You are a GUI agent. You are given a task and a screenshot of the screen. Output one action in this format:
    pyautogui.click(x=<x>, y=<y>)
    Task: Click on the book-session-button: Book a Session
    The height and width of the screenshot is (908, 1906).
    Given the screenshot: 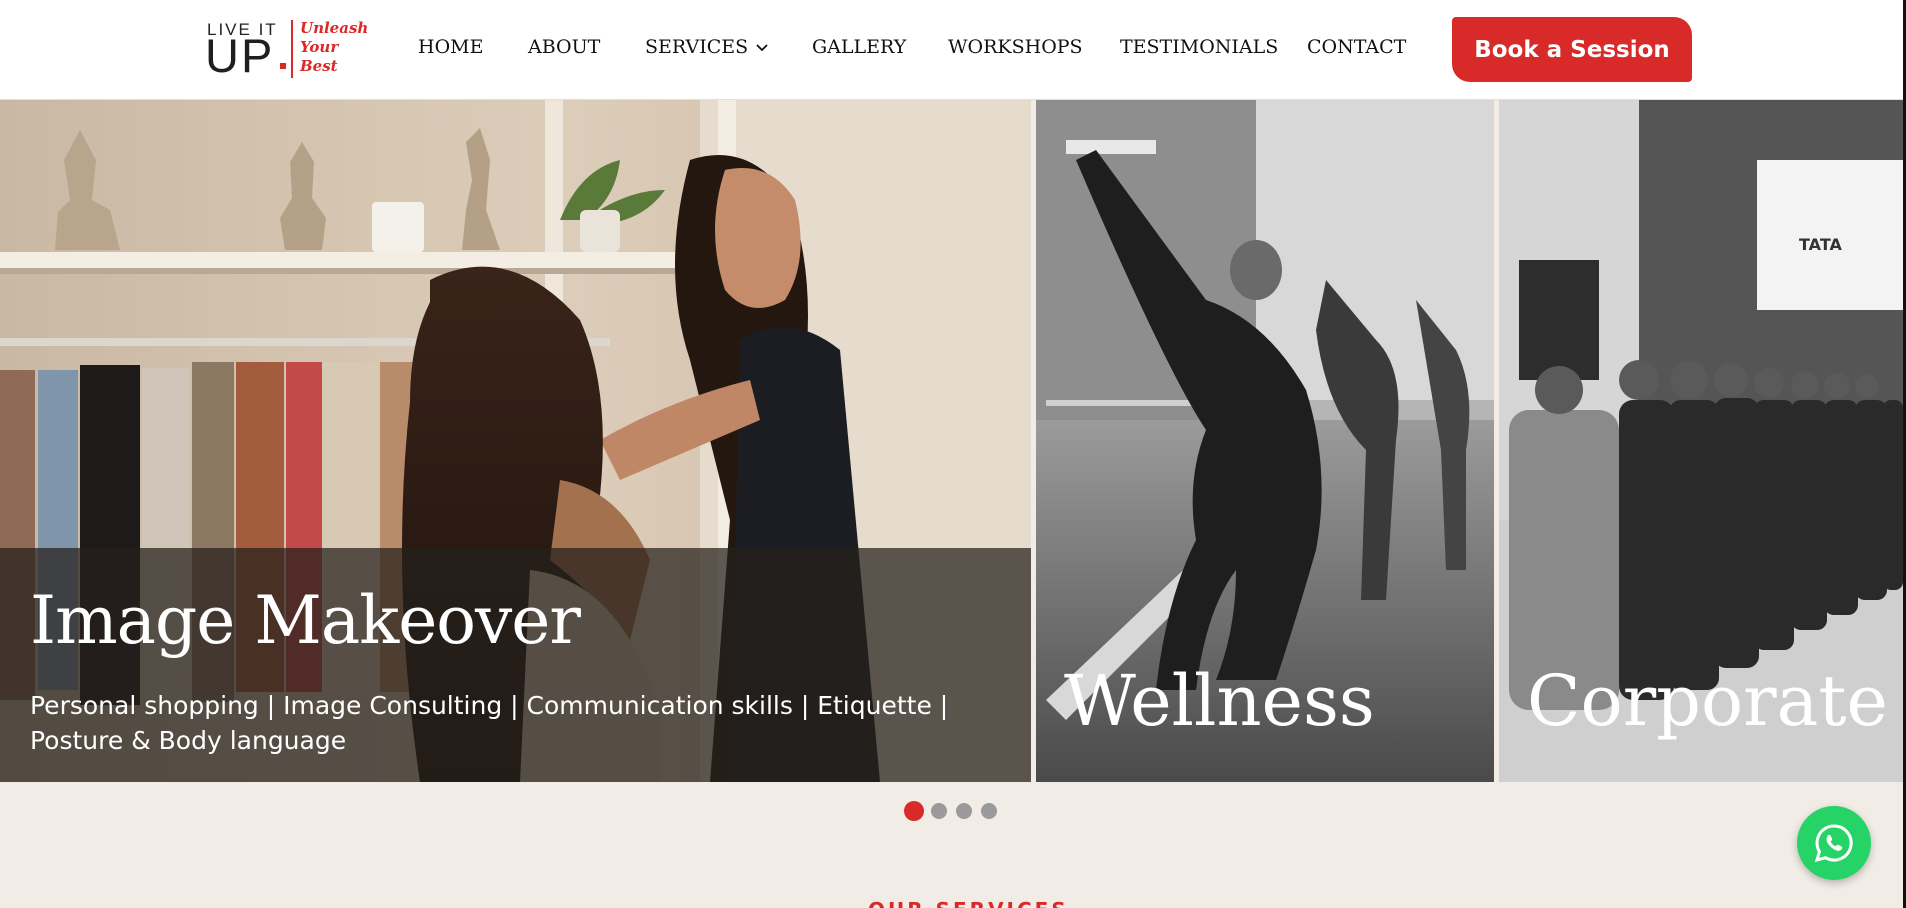 What is the action you would take?
    pyautogui.click(x=1572, y=49)
    